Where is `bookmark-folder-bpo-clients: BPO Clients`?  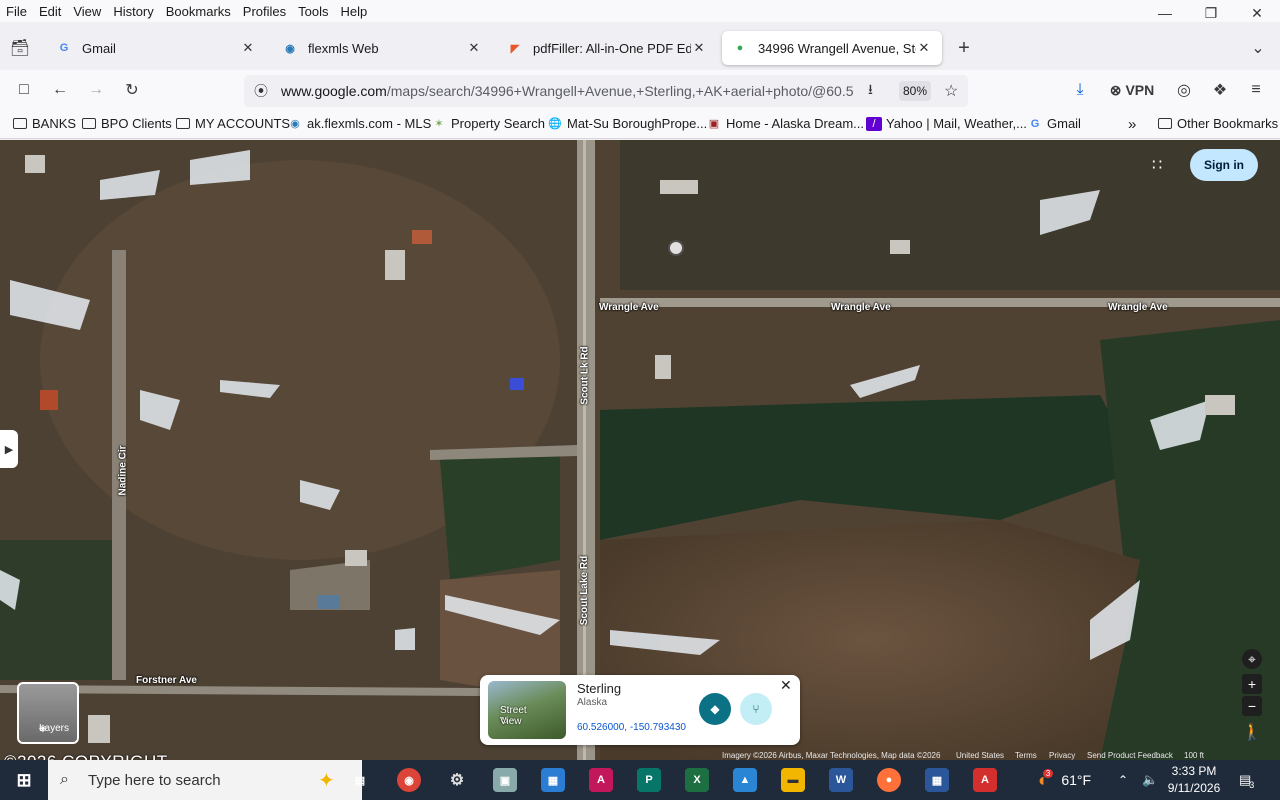
bookmark-folder-bpo-clients: BPO Clients is located at coordinates (126, 123).